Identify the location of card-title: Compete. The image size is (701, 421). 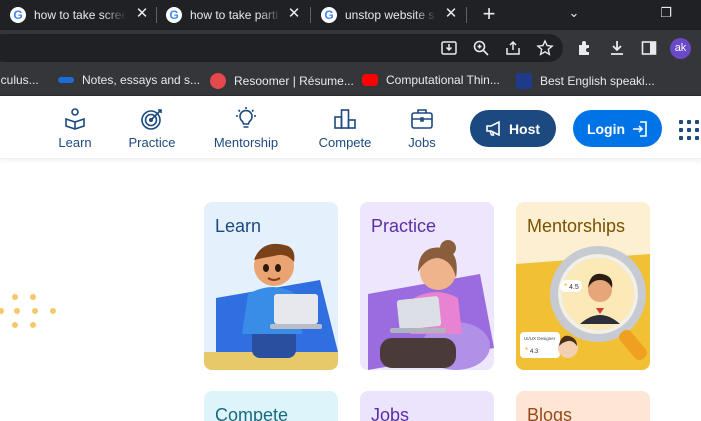
(252, 413).